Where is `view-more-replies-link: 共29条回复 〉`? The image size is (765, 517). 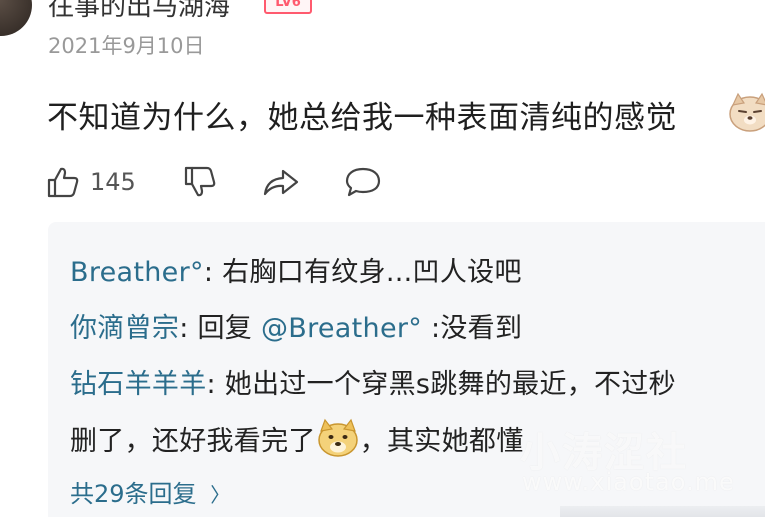
view-more-replies-link: 共29条回复 〉 is located at coordinates (150, 491).